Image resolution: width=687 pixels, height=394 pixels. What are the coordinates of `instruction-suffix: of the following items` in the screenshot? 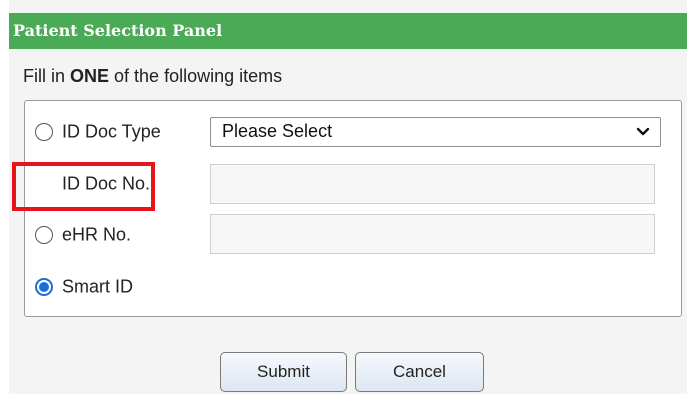 It's located at (196, 76).